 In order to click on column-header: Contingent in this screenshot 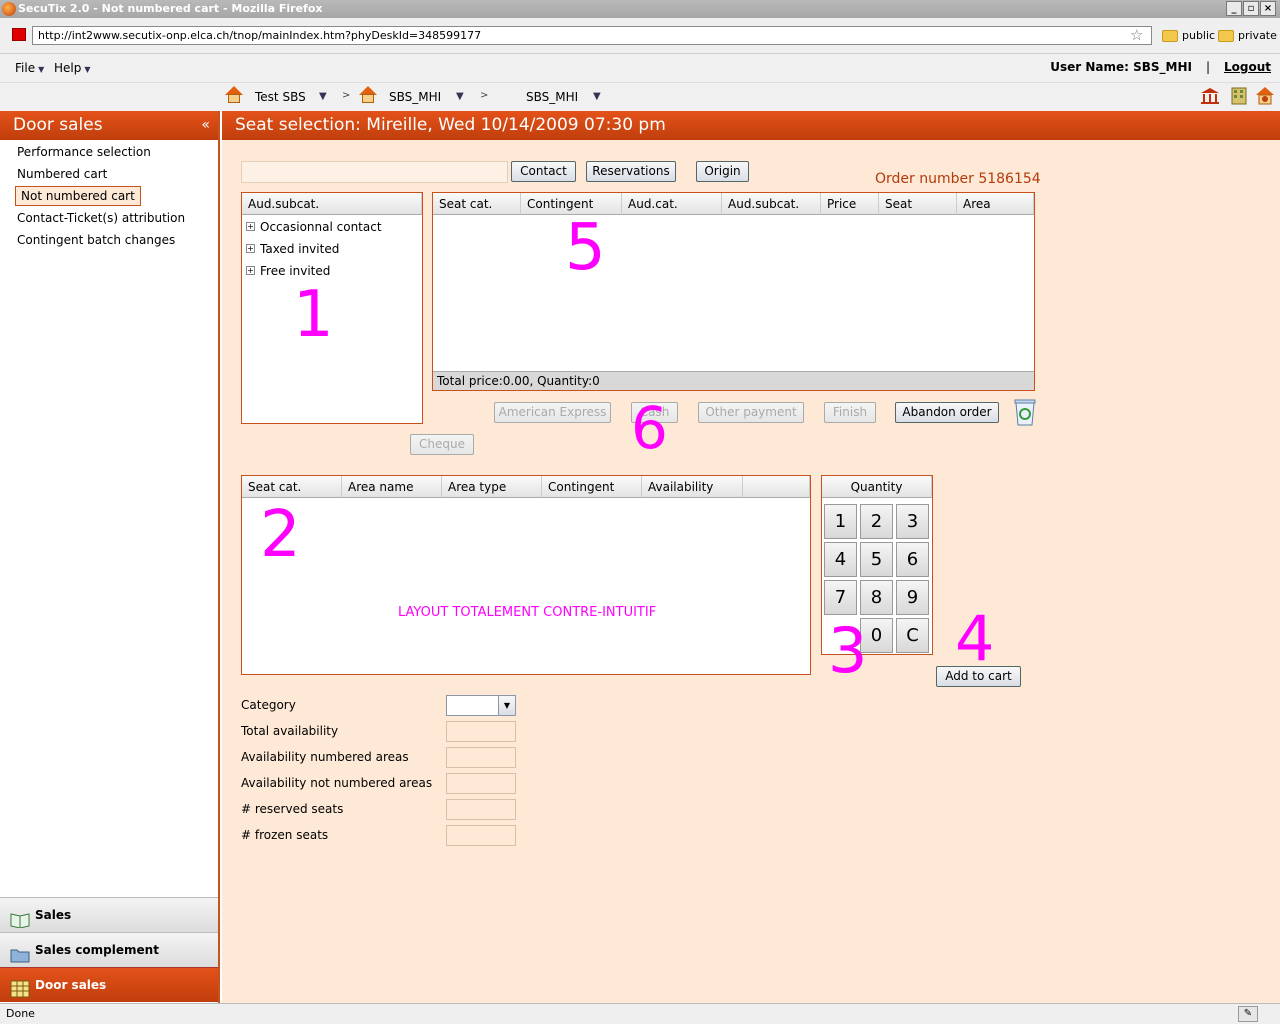, I will do `click(592, 487)`.